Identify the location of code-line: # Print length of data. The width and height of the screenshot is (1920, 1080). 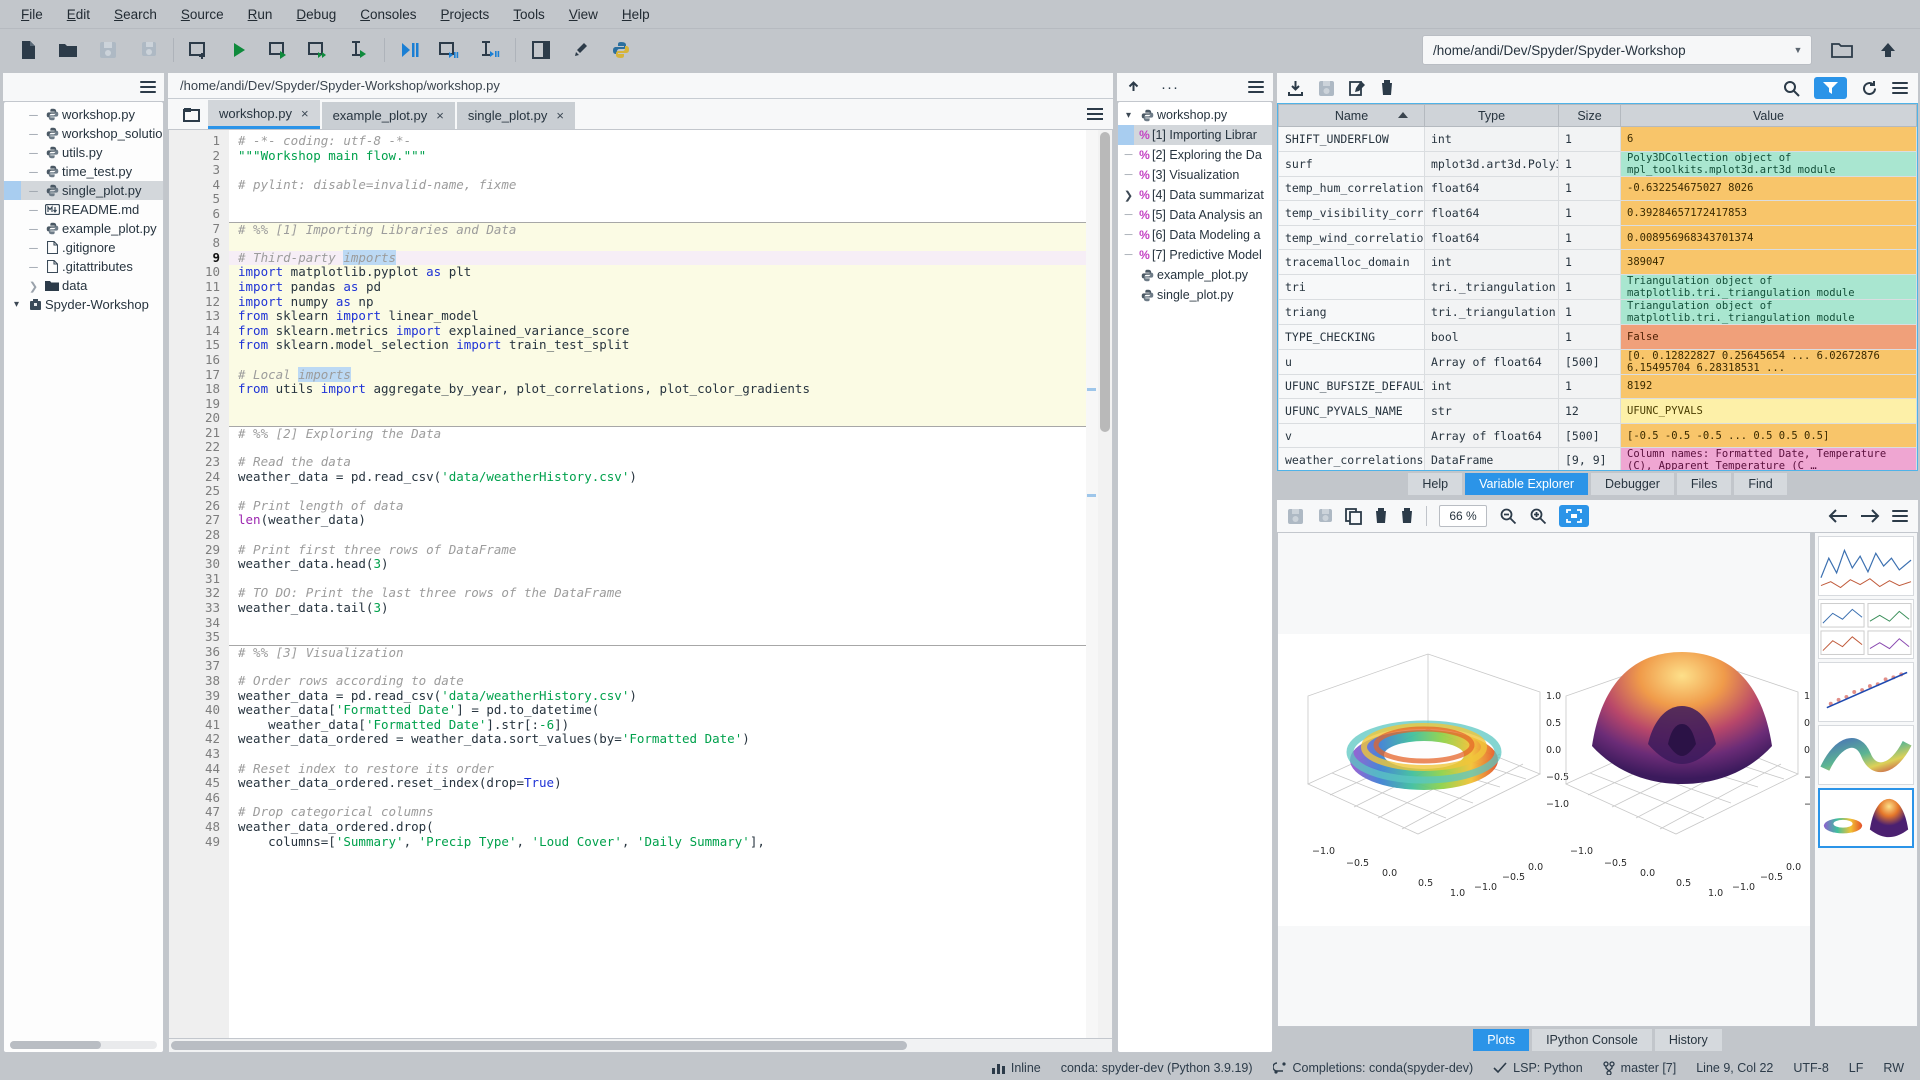
(670, 506).